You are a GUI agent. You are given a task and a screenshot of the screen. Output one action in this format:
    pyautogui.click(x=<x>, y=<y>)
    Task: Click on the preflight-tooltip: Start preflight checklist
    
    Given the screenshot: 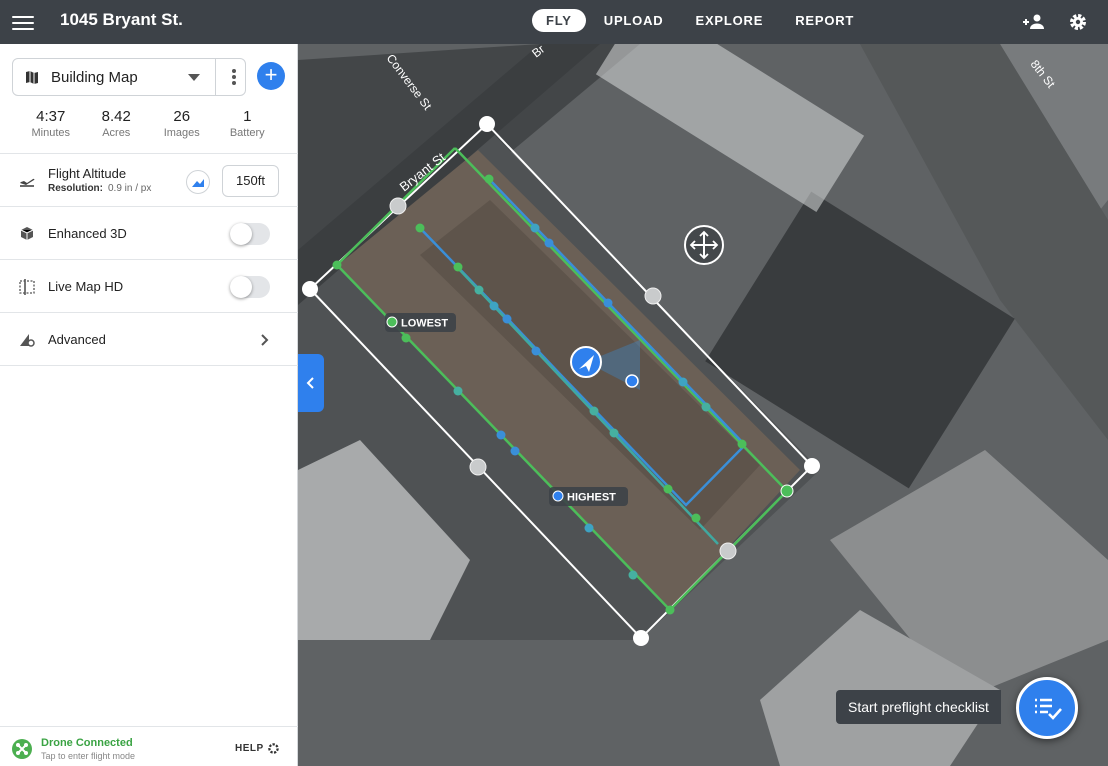 What is the action you would take?
    pyautogui.click(x=918, y=707)
    